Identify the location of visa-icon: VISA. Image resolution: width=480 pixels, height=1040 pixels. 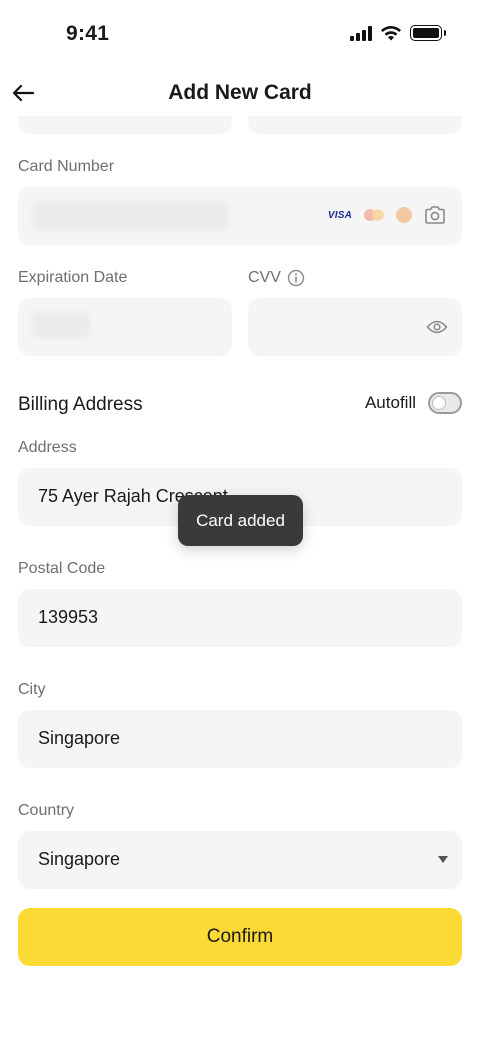
(339, 215).